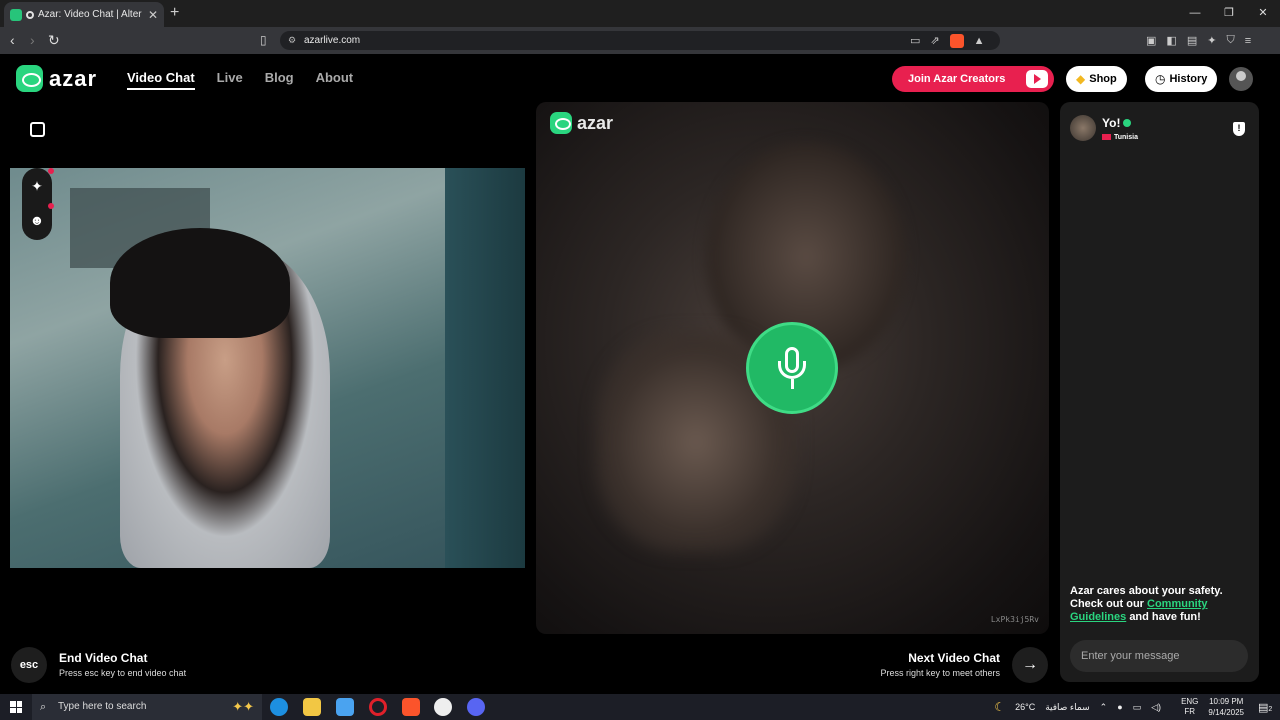 Image resolution: width=1280 pixels, height=720 pixels. What do you see at coordinates (947, 40) in the screenshot?
I see `address-actions: ▭ ⇗ ▲` at bounding box center [947, 40].